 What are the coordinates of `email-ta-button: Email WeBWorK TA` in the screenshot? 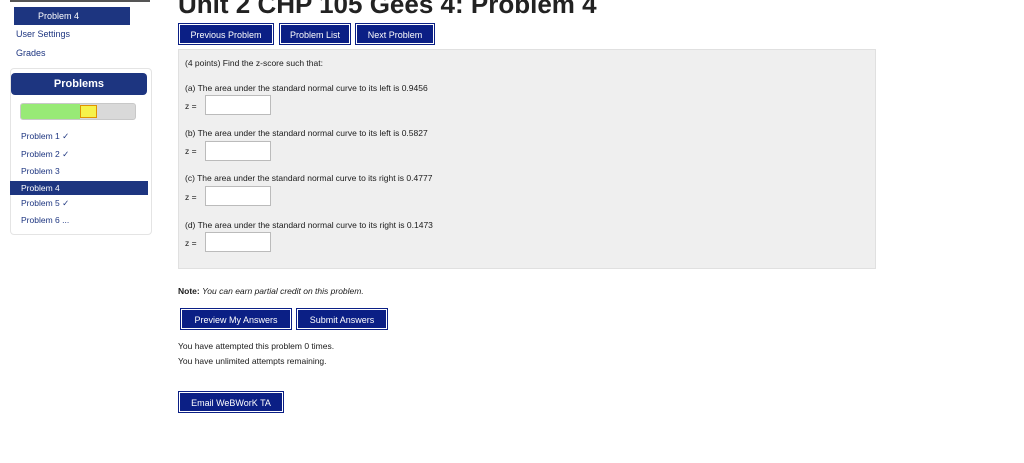 It's located at (231, 402).